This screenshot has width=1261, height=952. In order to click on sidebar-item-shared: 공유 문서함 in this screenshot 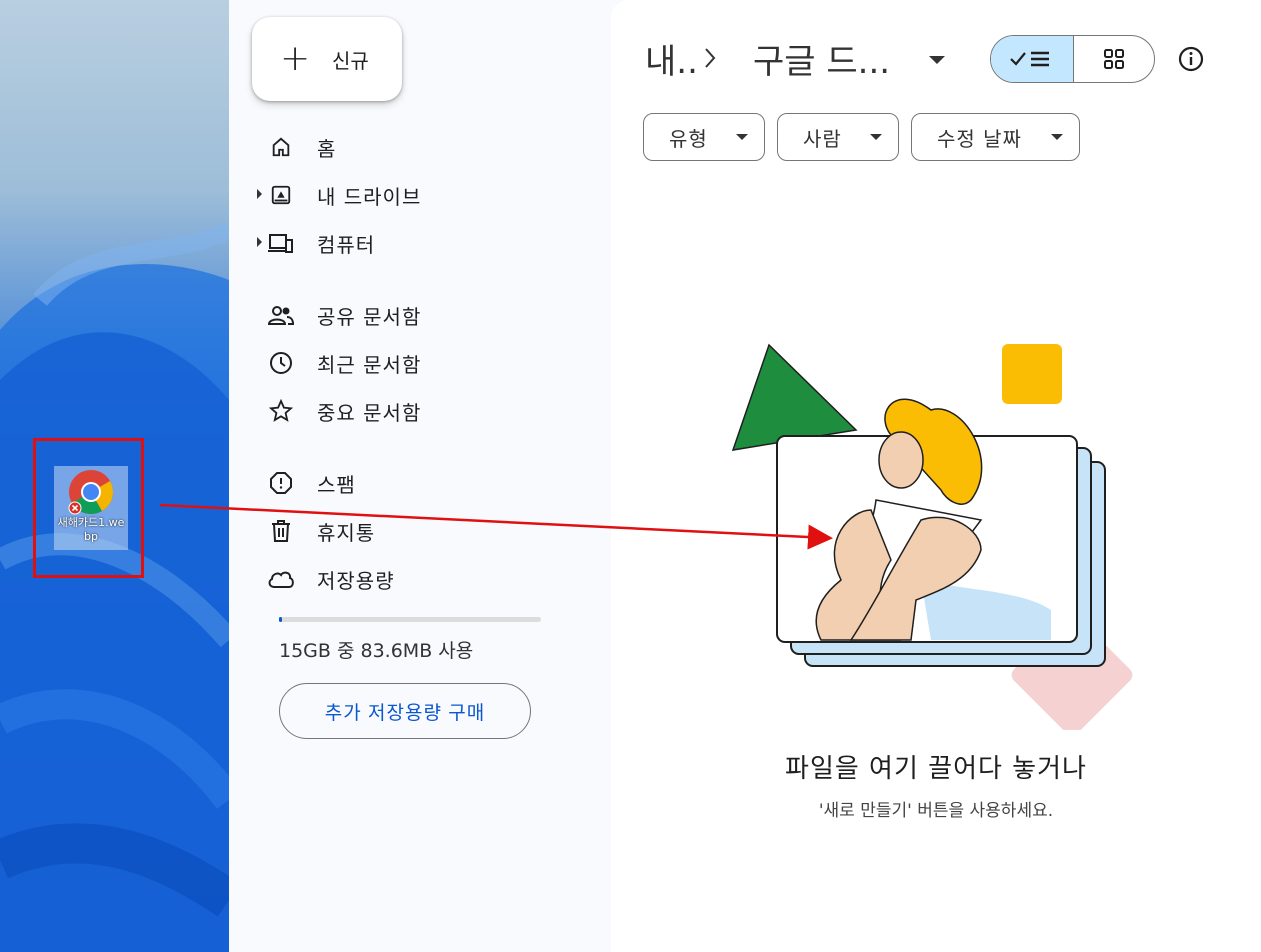, I will do `click(427, 315)`.